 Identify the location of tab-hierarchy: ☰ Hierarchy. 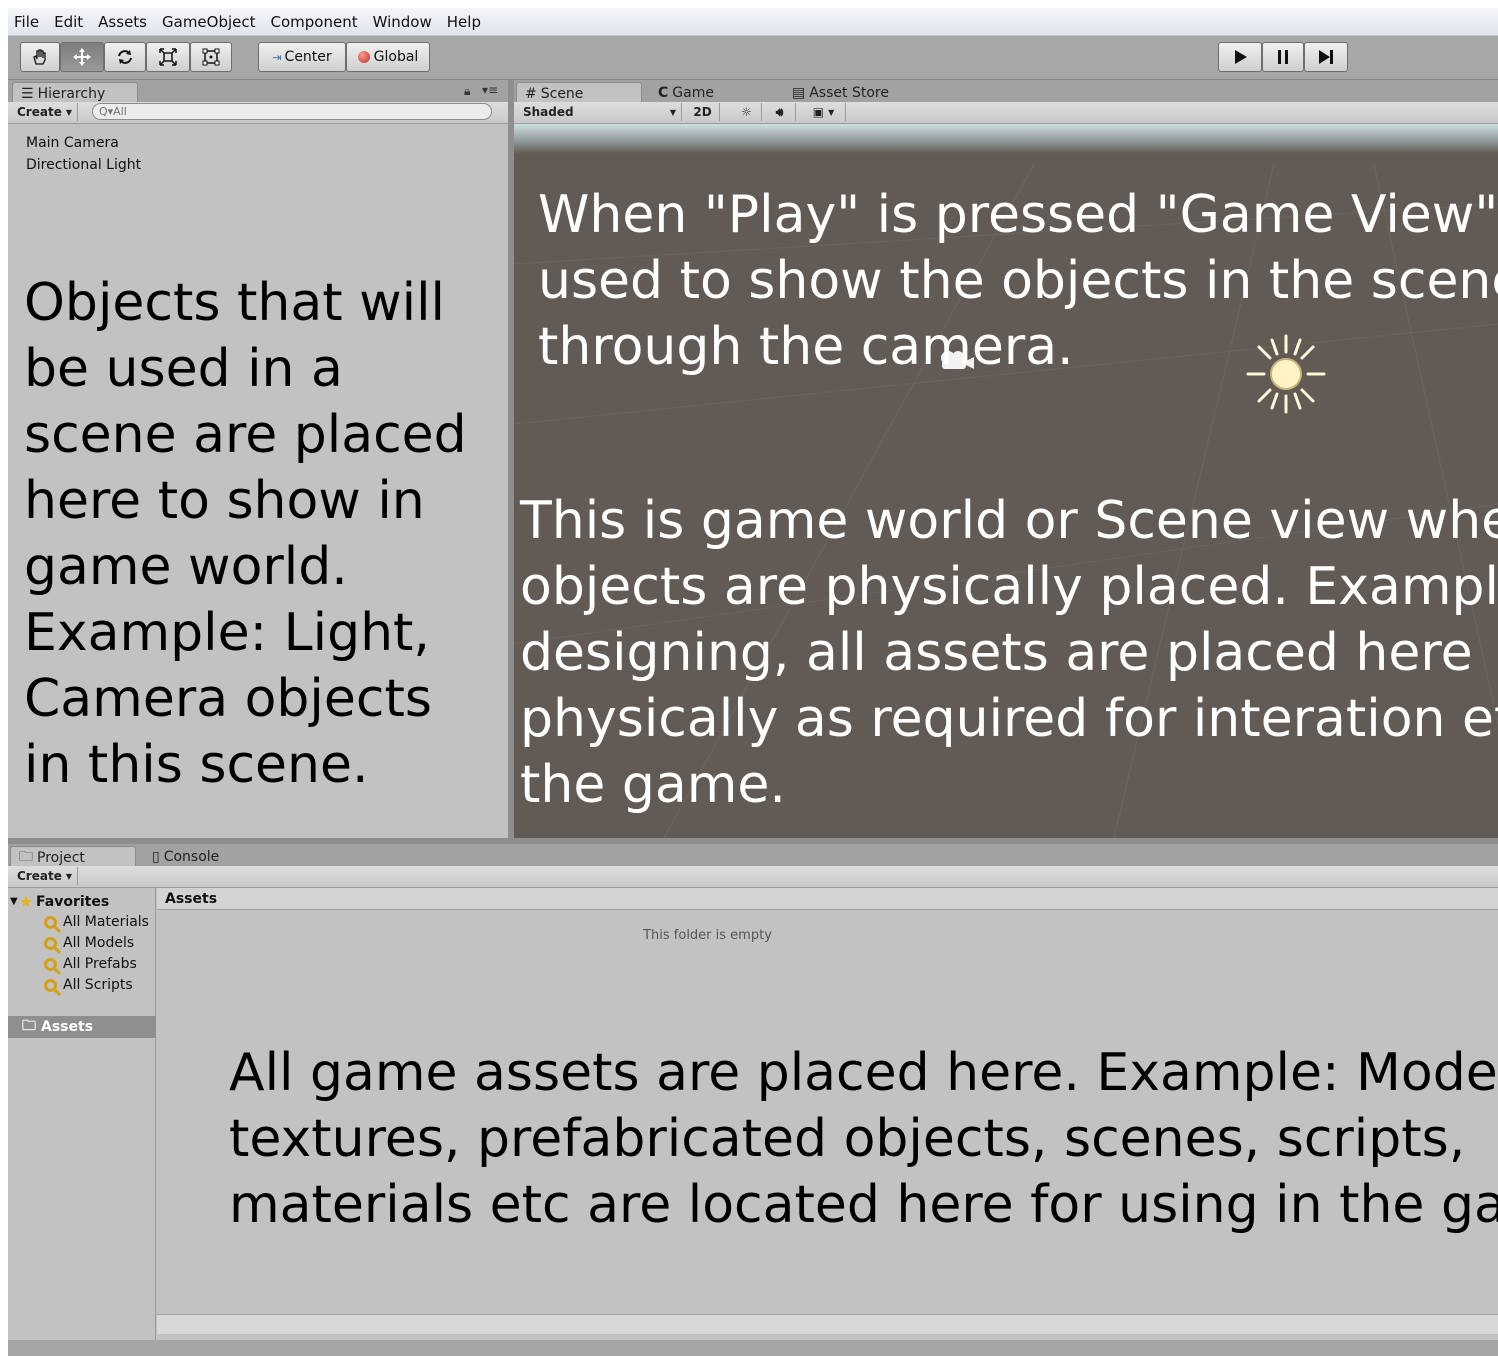
(75, 93).